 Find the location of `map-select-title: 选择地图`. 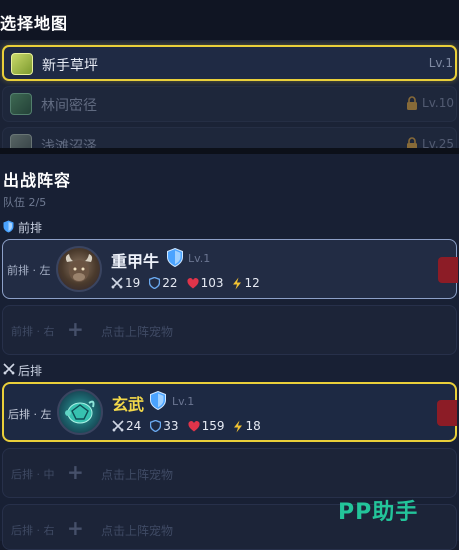

map-select-title: 选择地图 is located at coordinates (34, 23).